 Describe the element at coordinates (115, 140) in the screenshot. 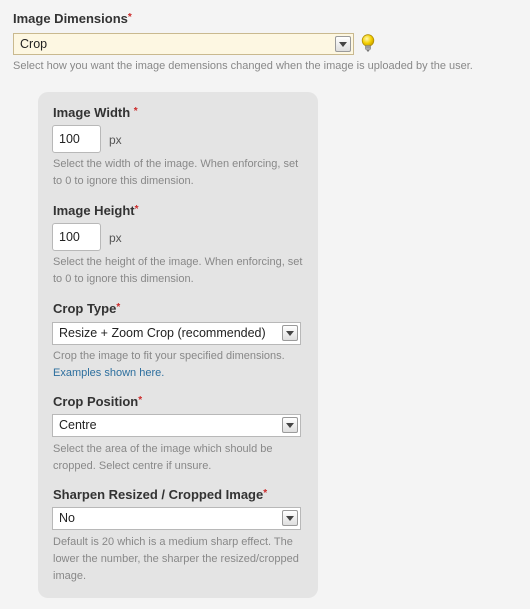

I see `image-width-unit: px` at that location.